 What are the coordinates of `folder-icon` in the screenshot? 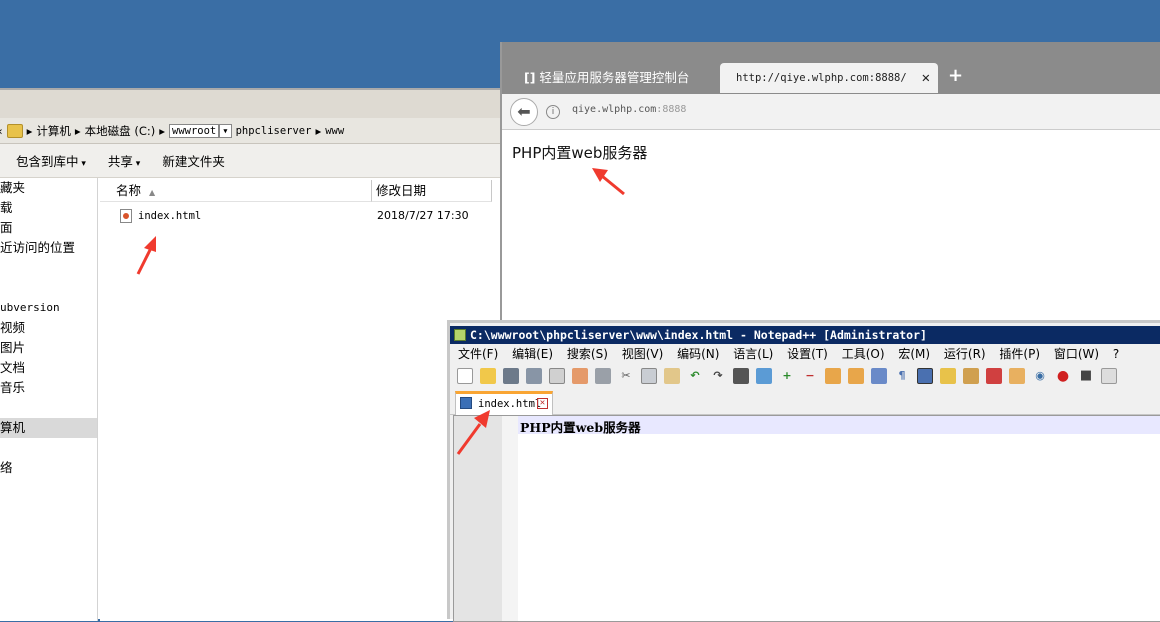 It's located at (14, 130).